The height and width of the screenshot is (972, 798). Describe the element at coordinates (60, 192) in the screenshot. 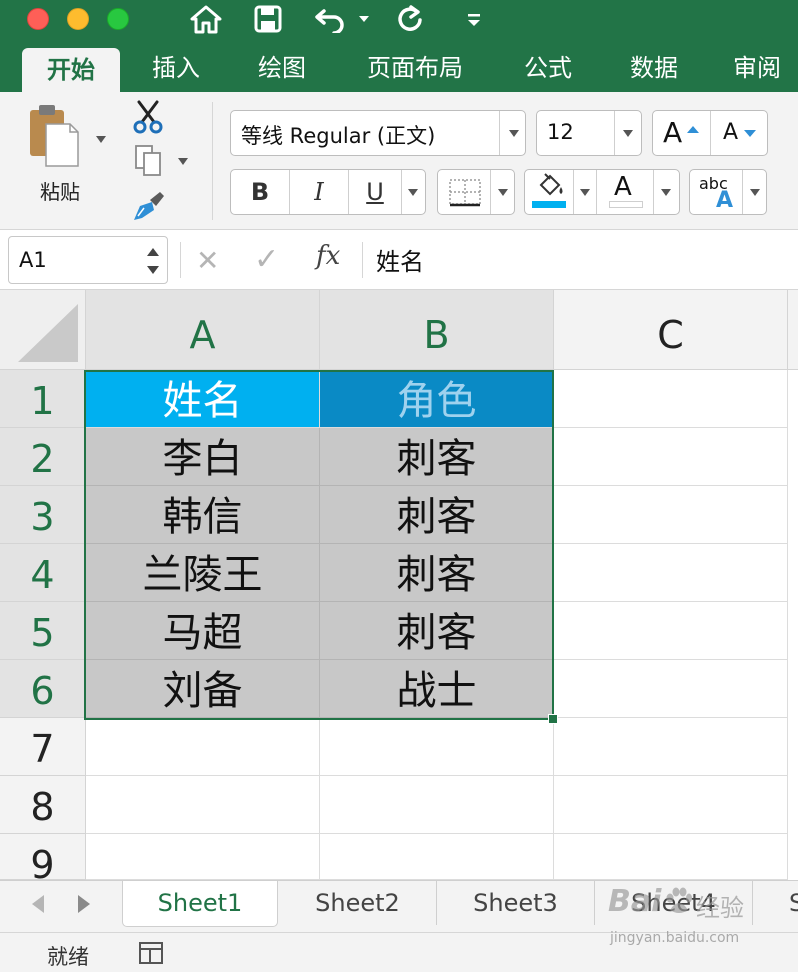

I see `paste-label: 粘贴` at that location.